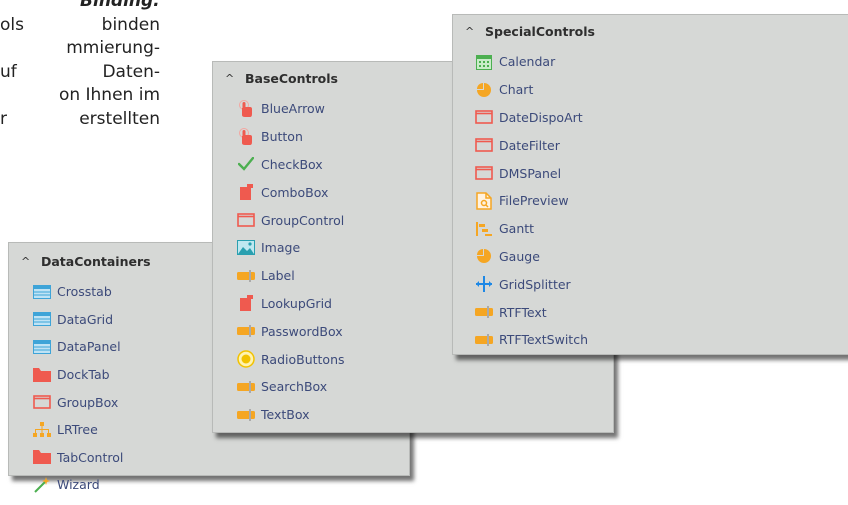 The width and height of the screenshot is (848, 505). I want to click on list-item-tabcontrol: TabControl, so click(209, 458).